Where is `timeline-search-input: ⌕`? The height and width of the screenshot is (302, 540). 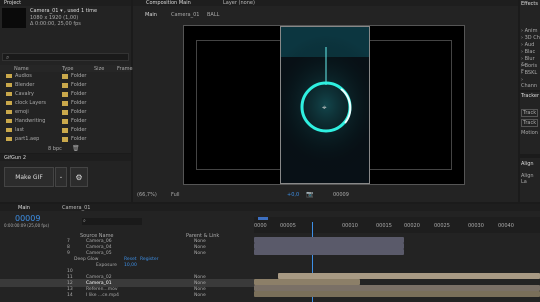 timeline-search-input: ⌕ is located at coordinates (112, 221).